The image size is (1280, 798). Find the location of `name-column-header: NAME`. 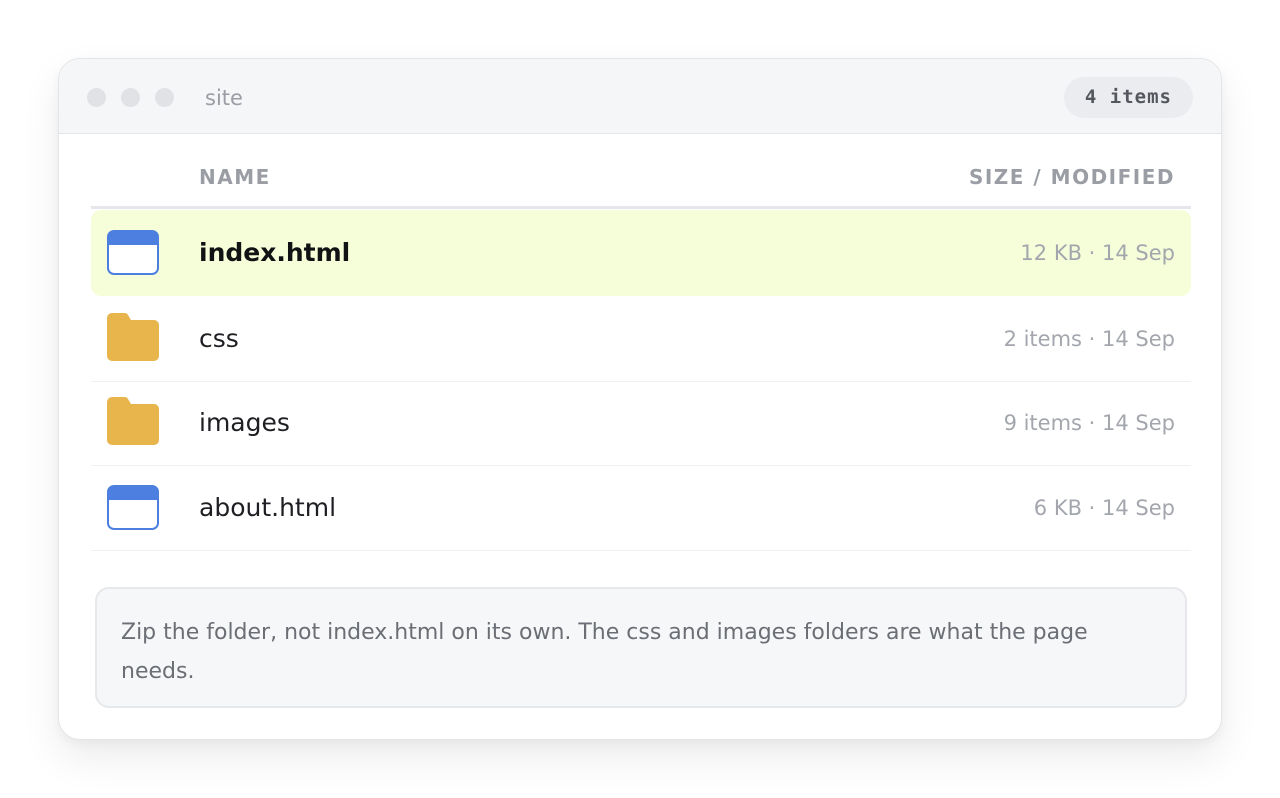

name-column-header: NAME is located at coordinates (235, 177).